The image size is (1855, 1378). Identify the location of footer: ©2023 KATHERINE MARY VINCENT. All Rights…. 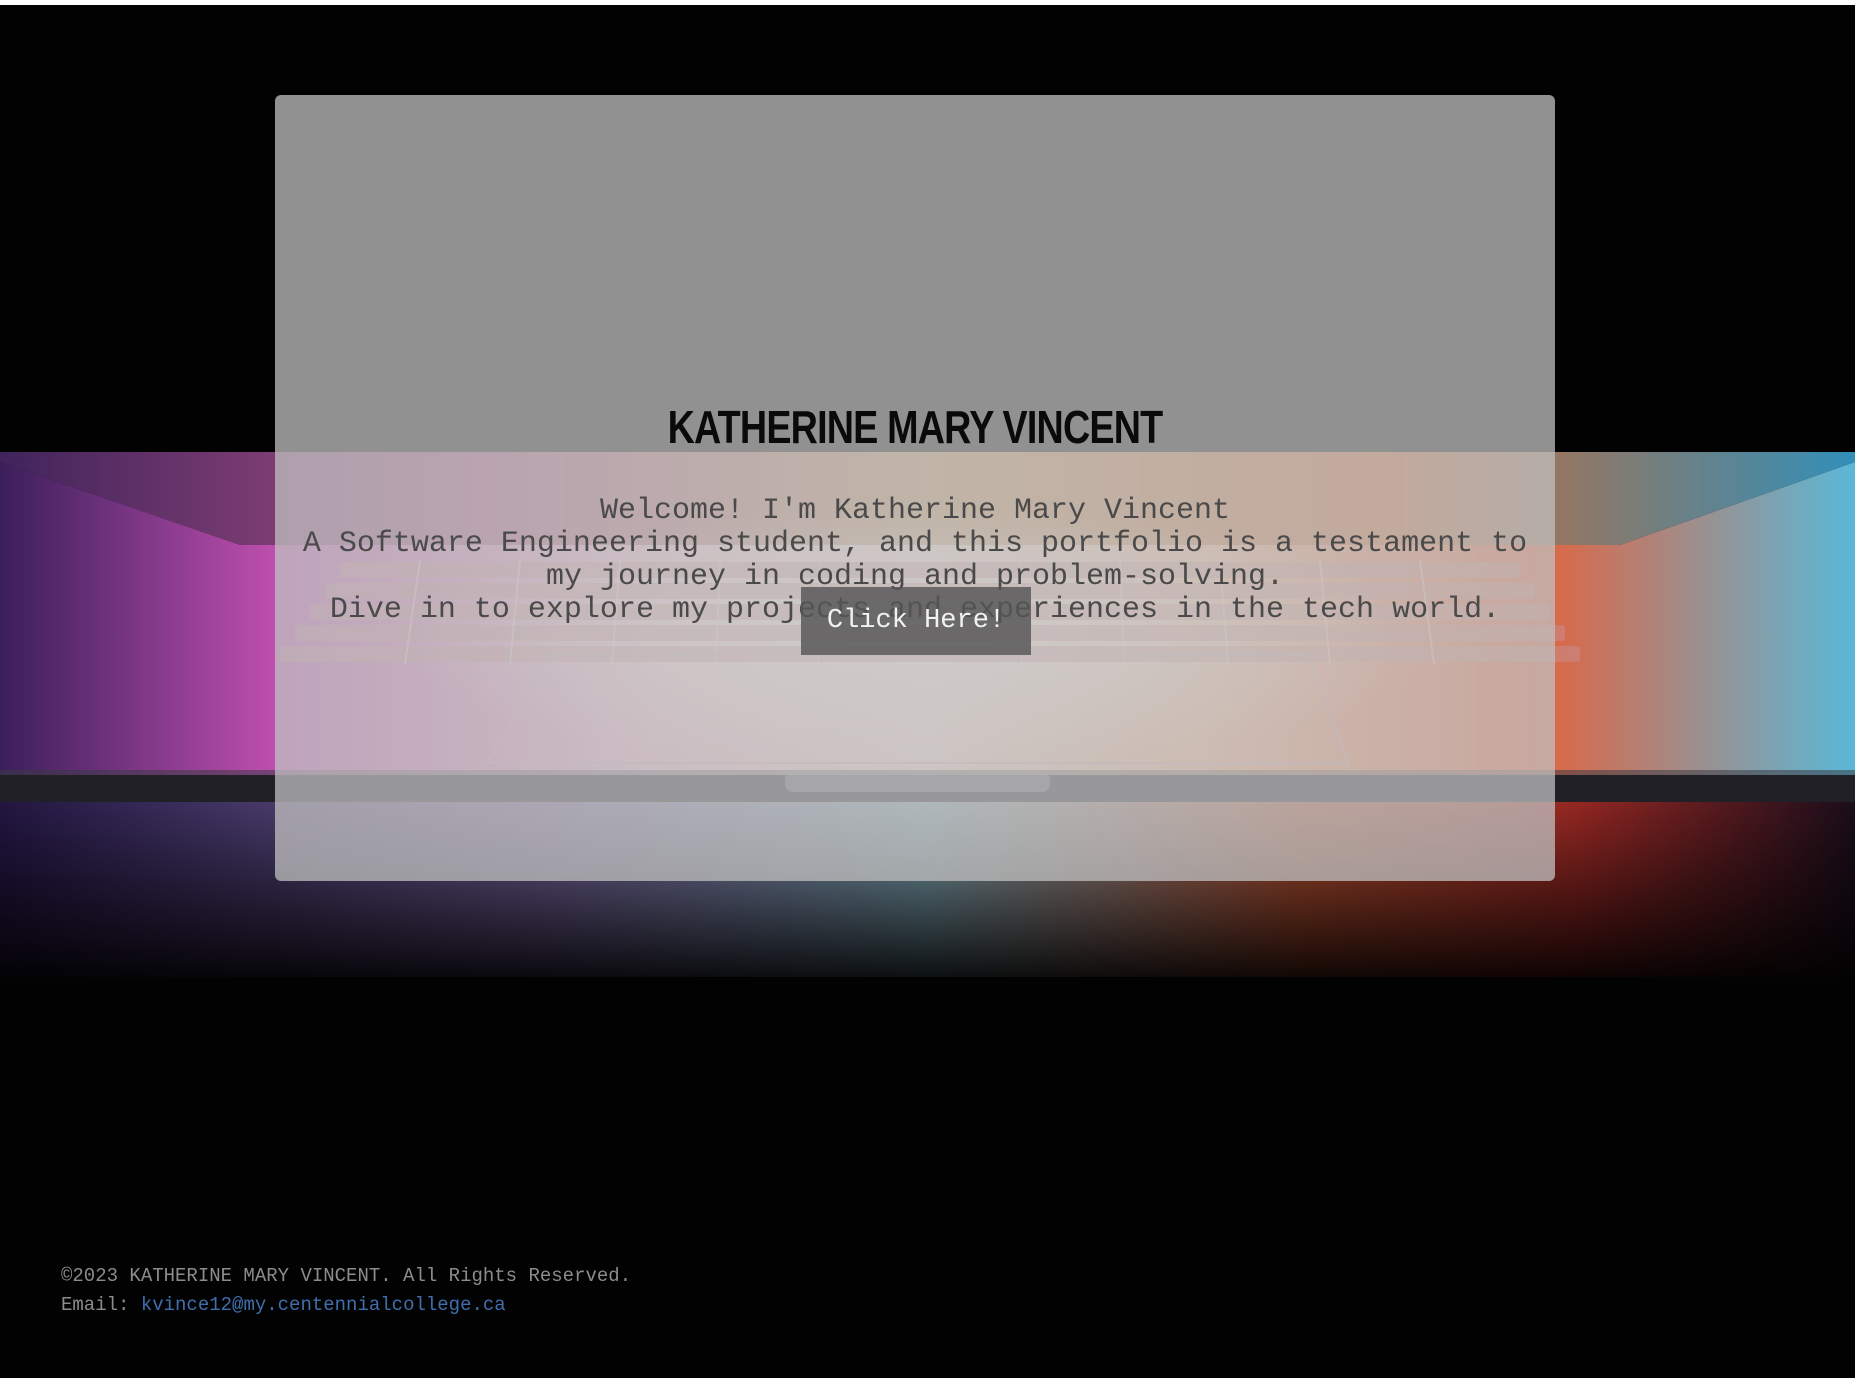
(346, 1291).